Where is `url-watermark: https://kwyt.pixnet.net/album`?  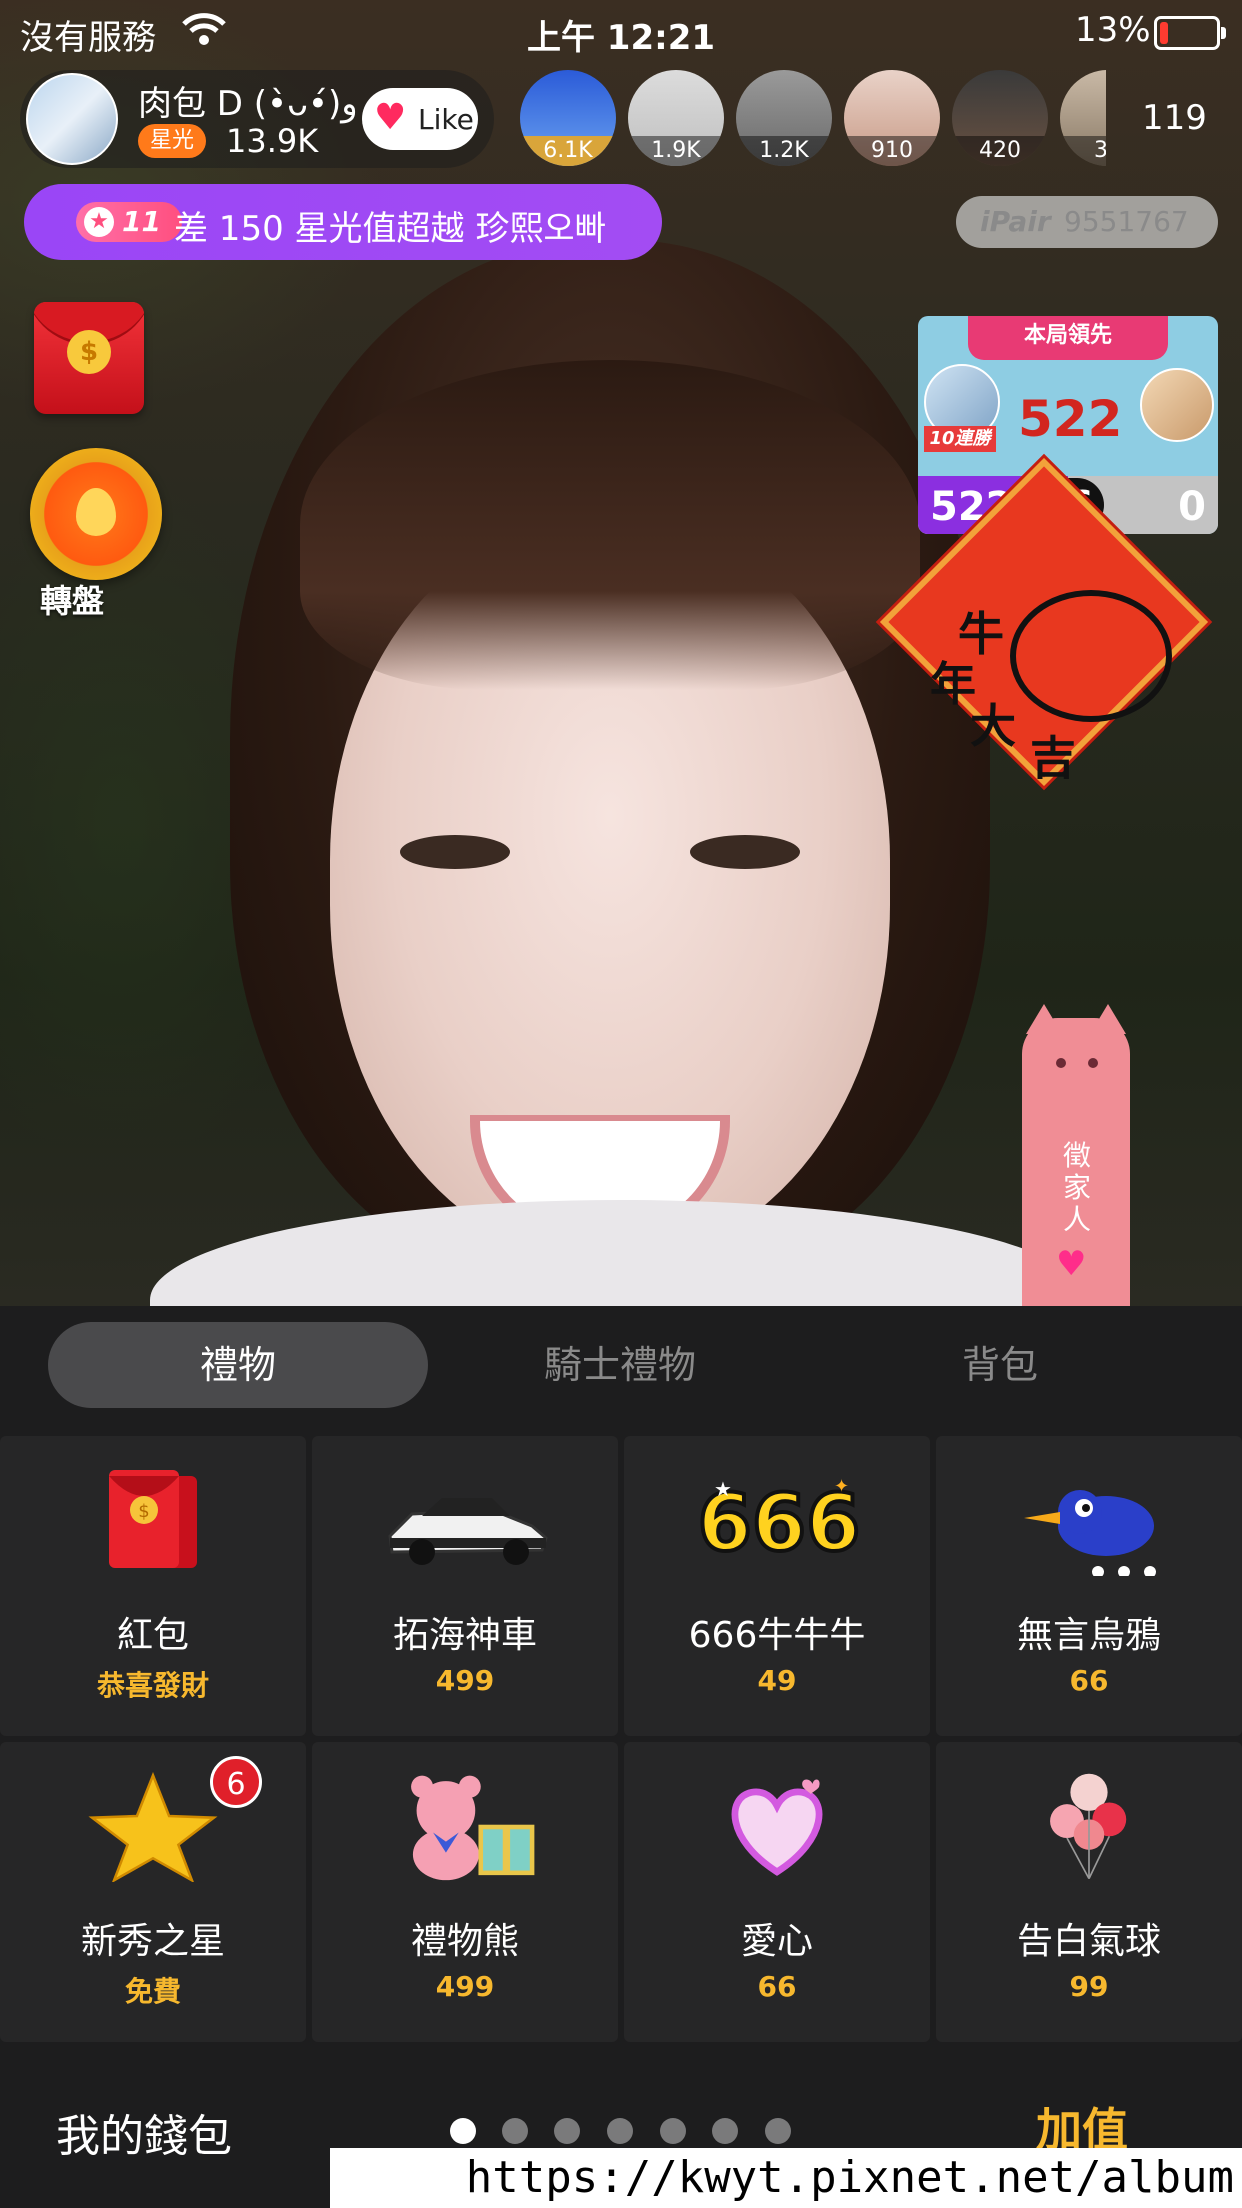 url-watermark: https://kwyt.pixnet.net/album is located at coordinates (786, 2178).